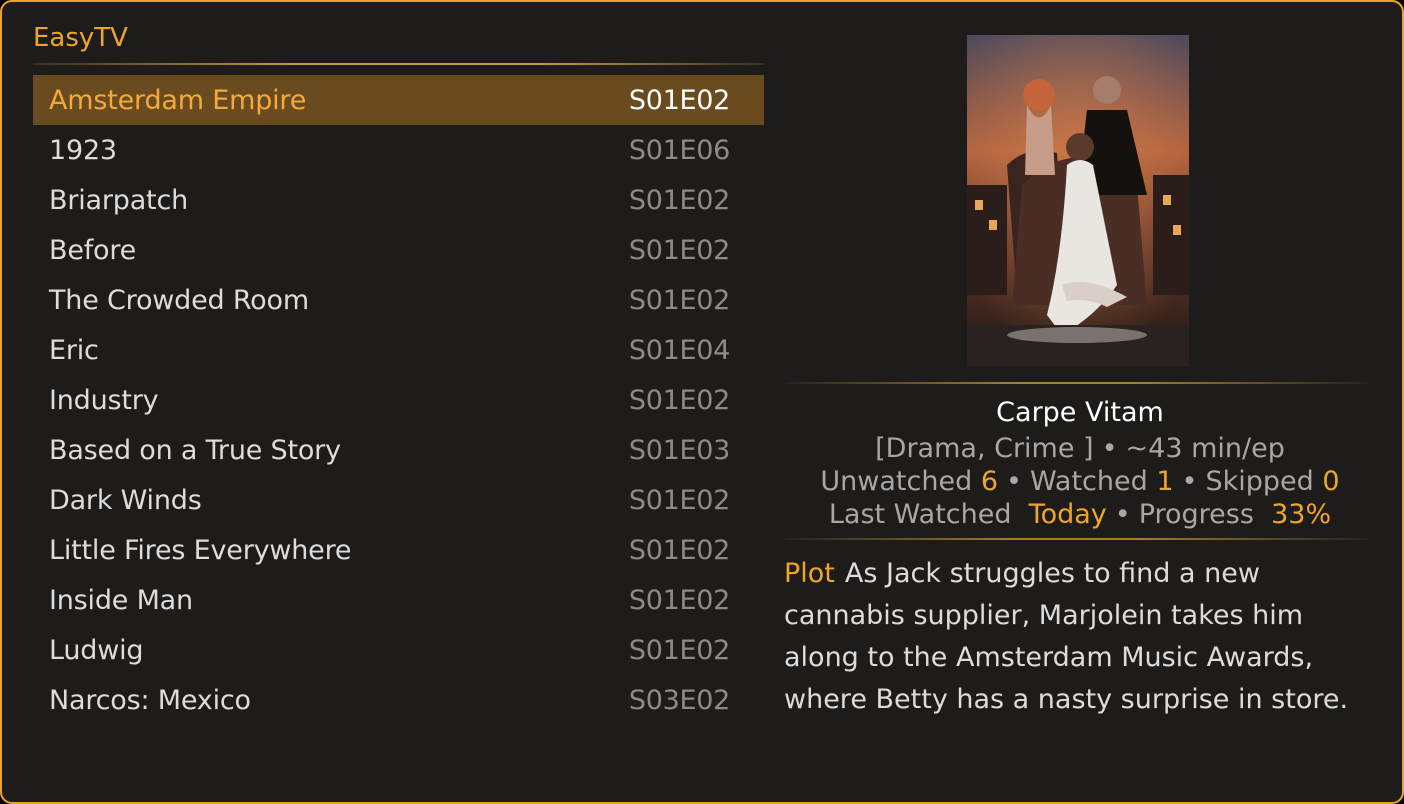  I want to click on show-row: Before S01E02, so click(398, 250).